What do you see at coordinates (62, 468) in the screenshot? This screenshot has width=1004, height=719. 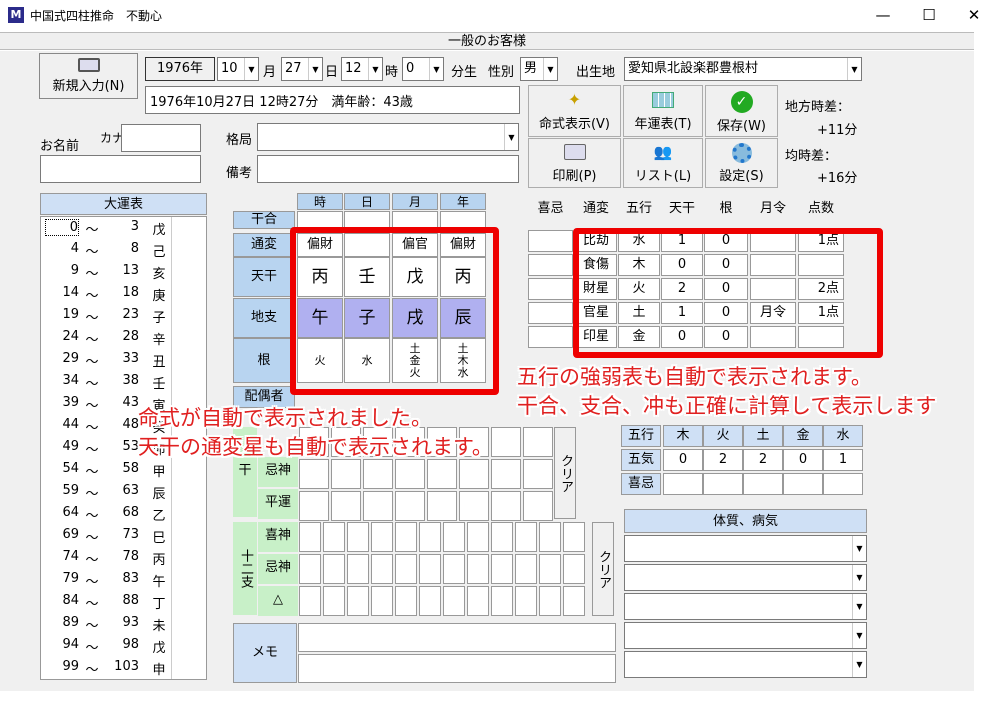 I see `daiun-start-age: 54` at bounding box center [62, 468].